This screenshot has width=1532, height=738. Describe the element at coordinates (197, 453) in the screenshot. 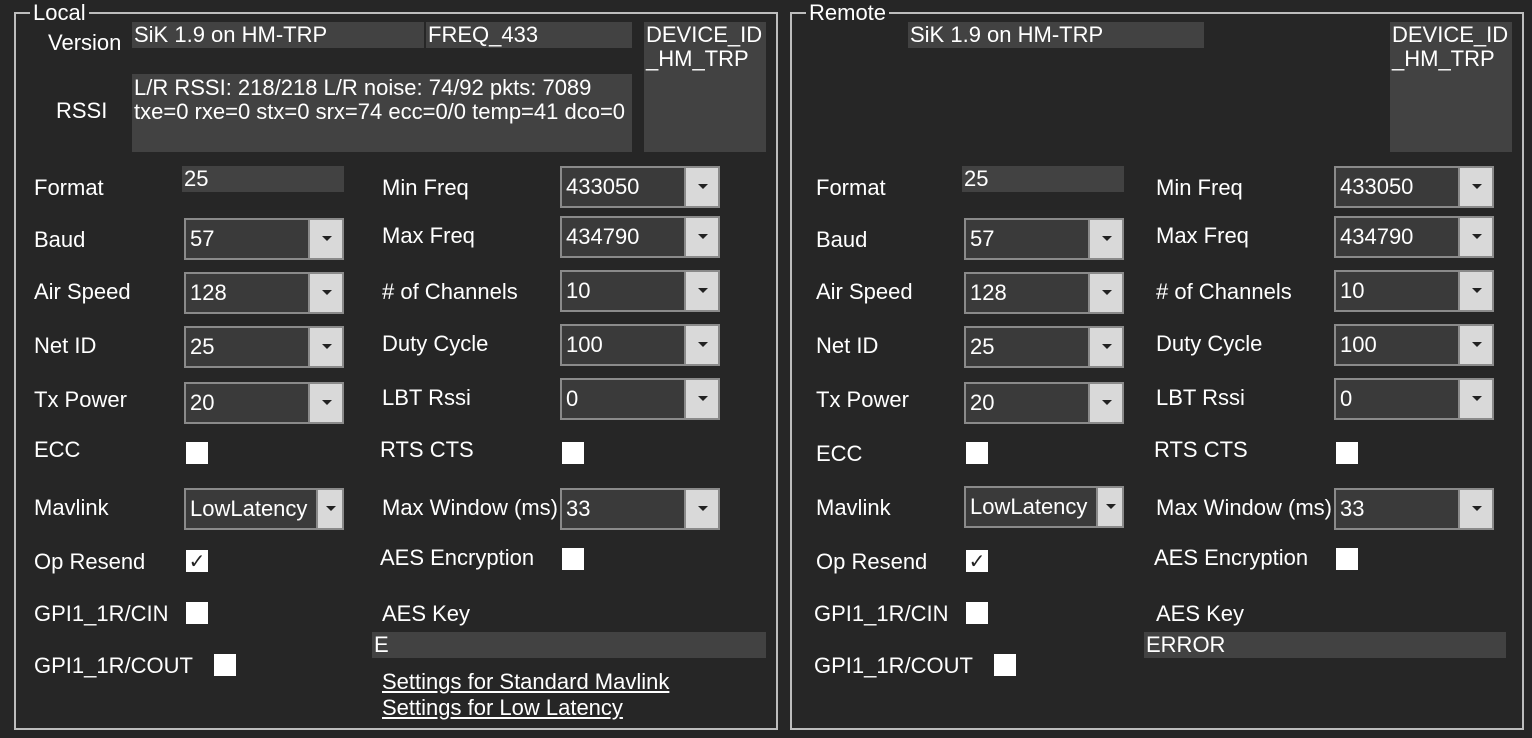

I see `local-ecc-checkbox` at that location.